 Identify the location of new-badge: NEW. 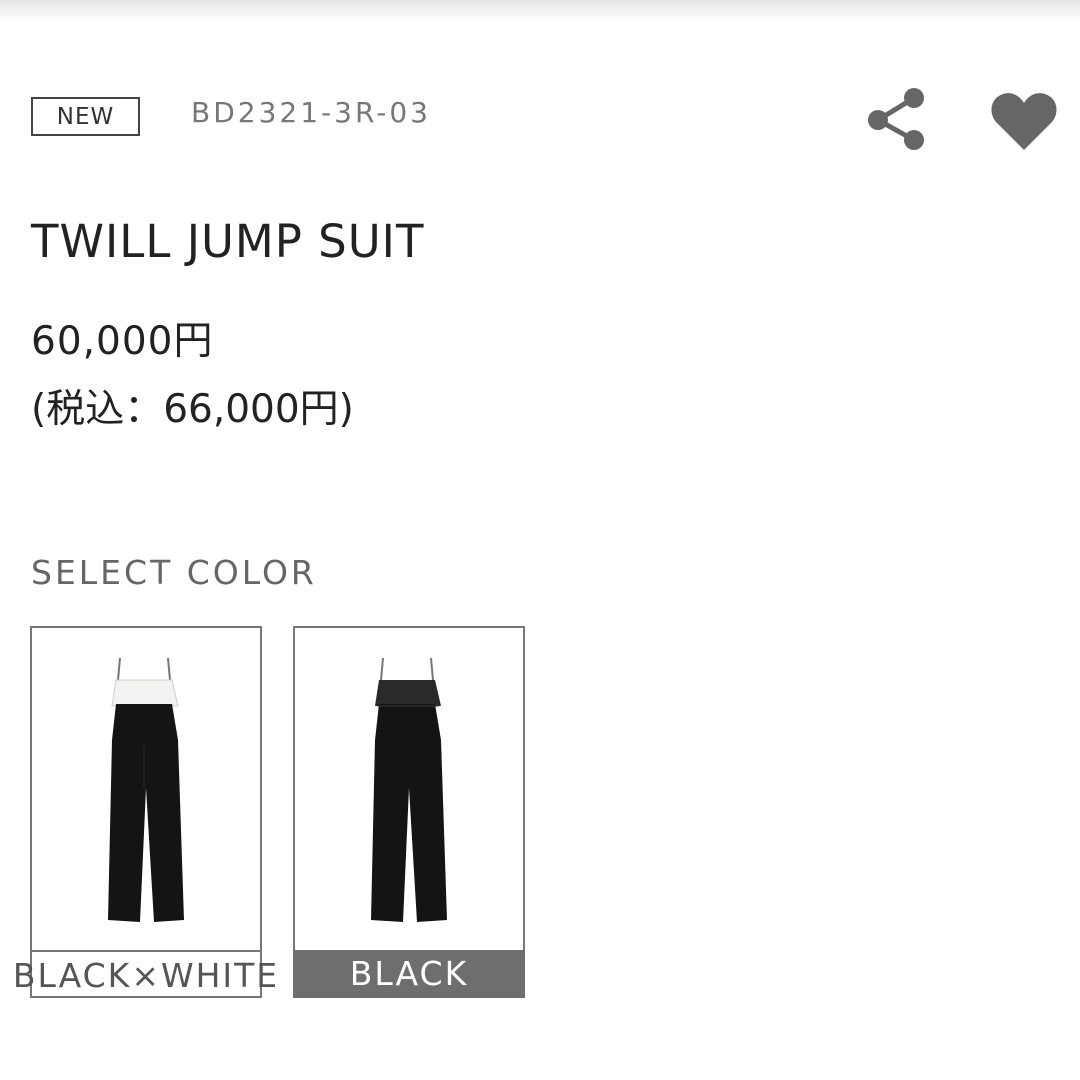
(85, 116).